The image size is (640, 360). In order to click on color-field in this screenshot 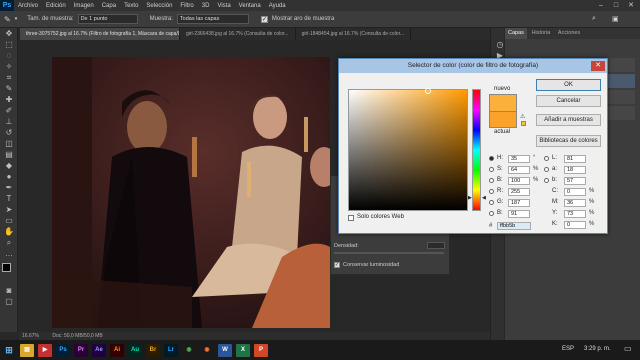, I will do `click(408, 149)`.